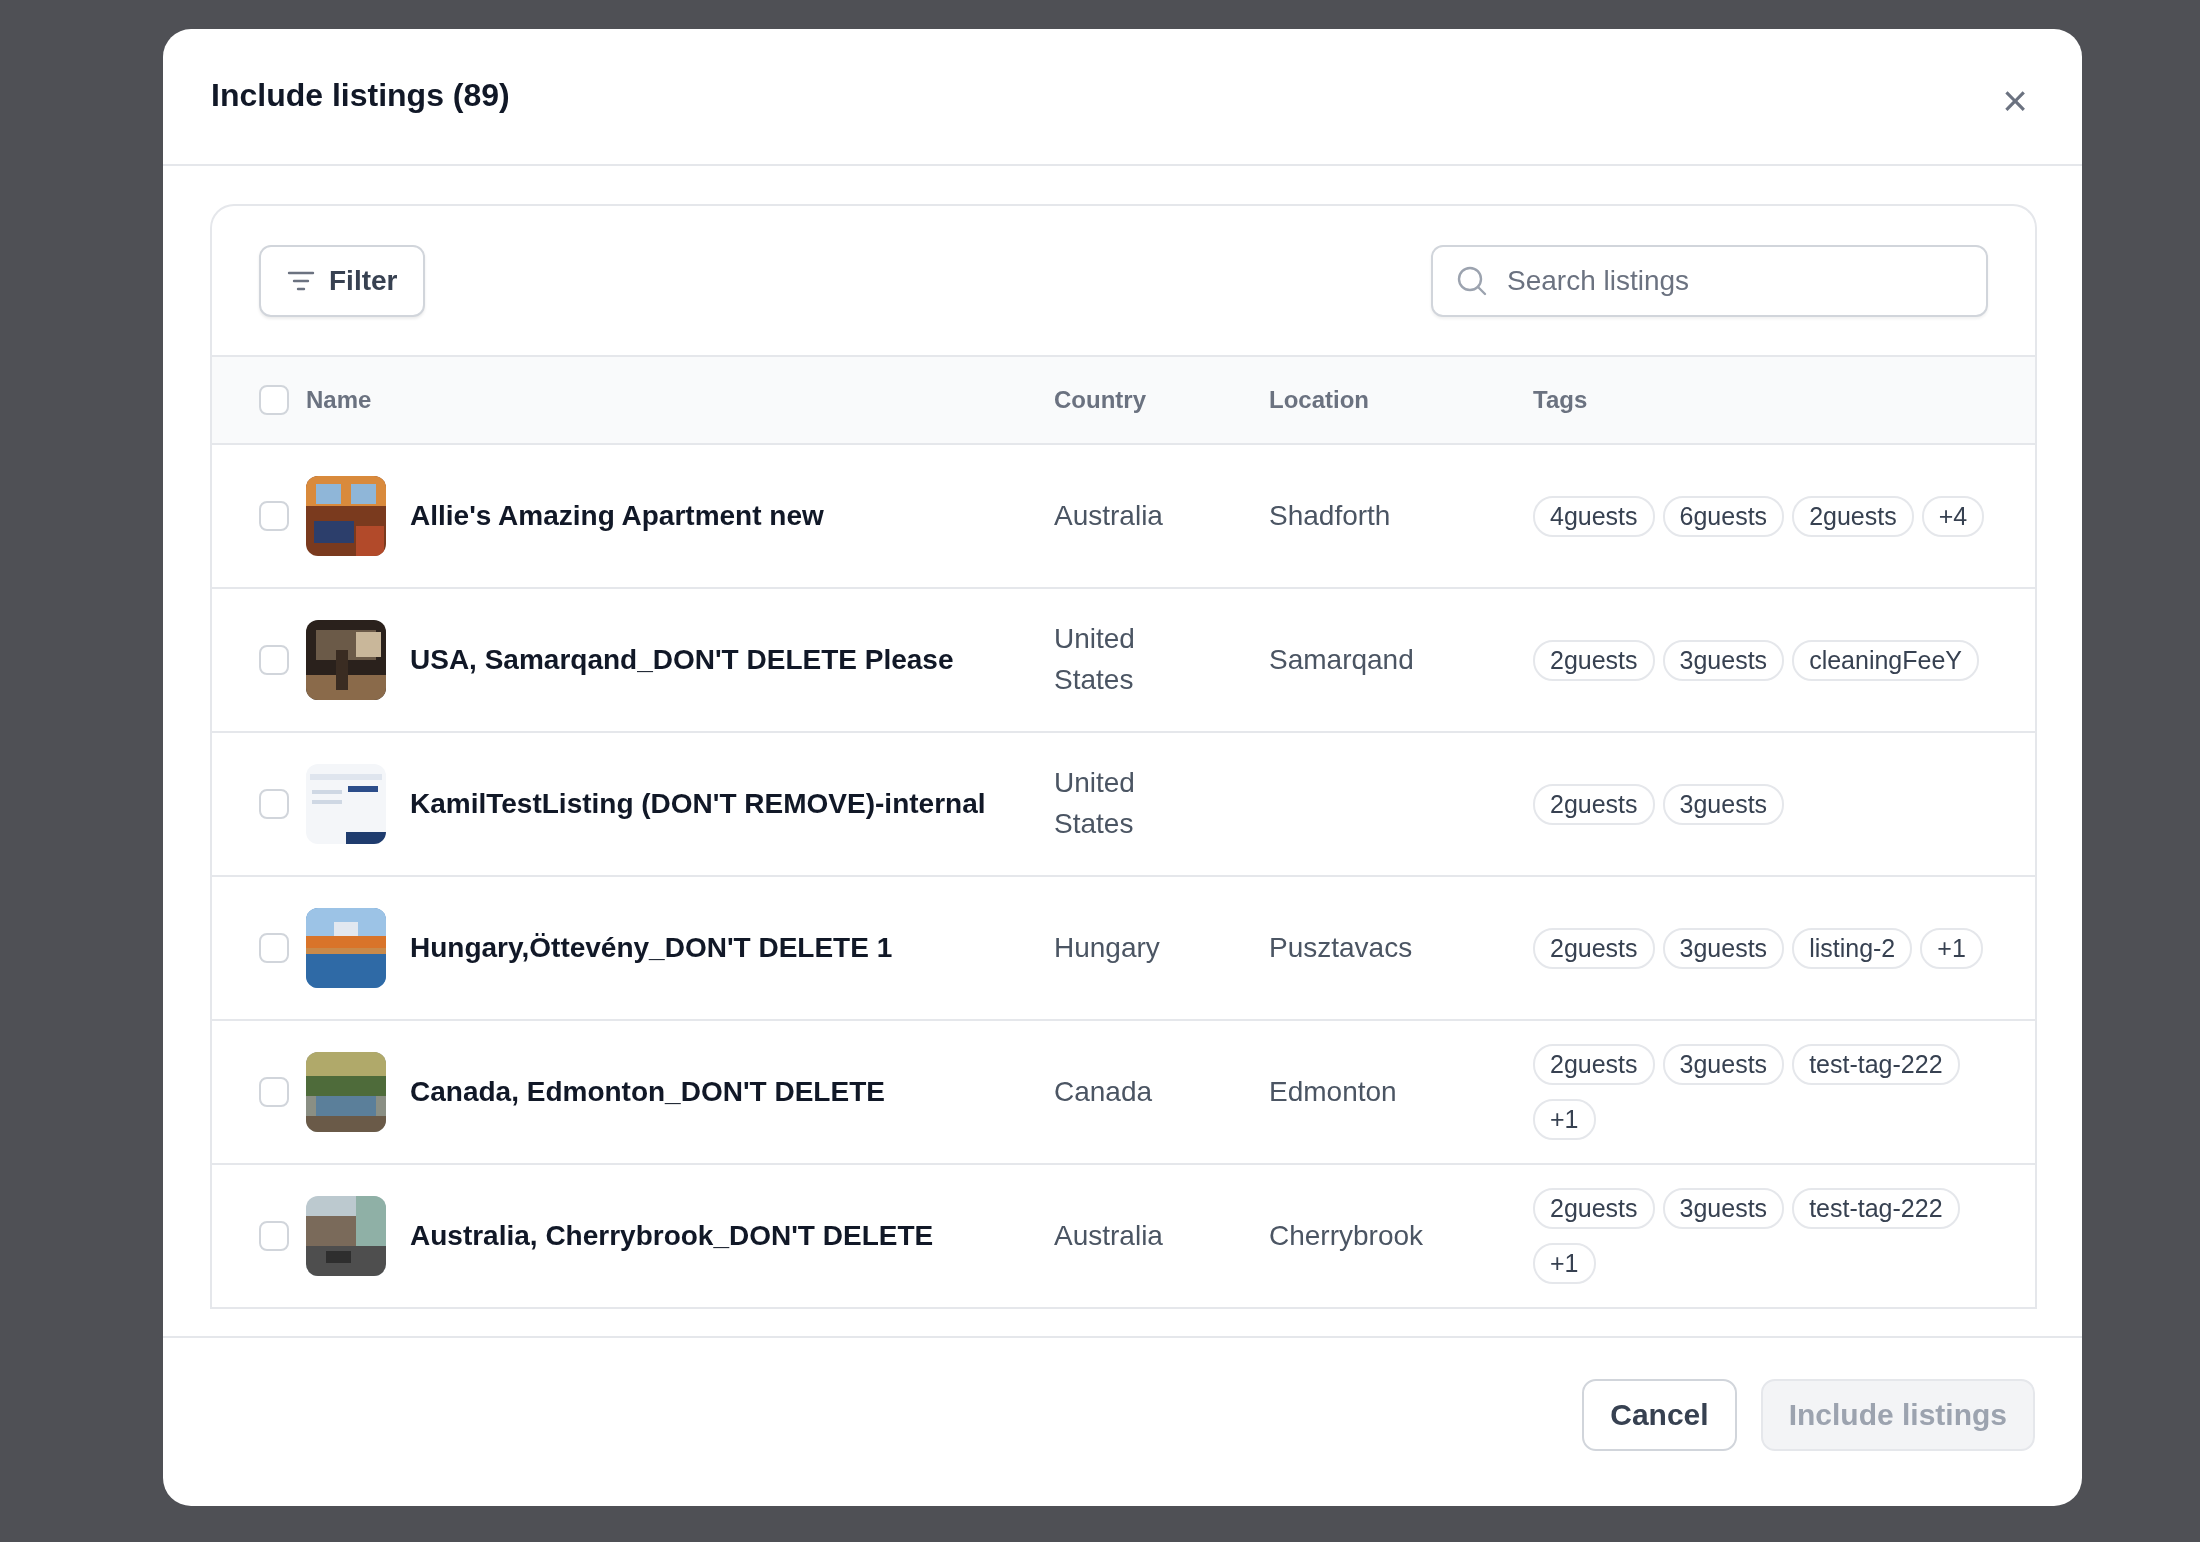  What do you see at coordinates (1333, 1091) in the screenshot?
I see `location-cell-text: Edmonton` at bounding box center [1333, 1091].